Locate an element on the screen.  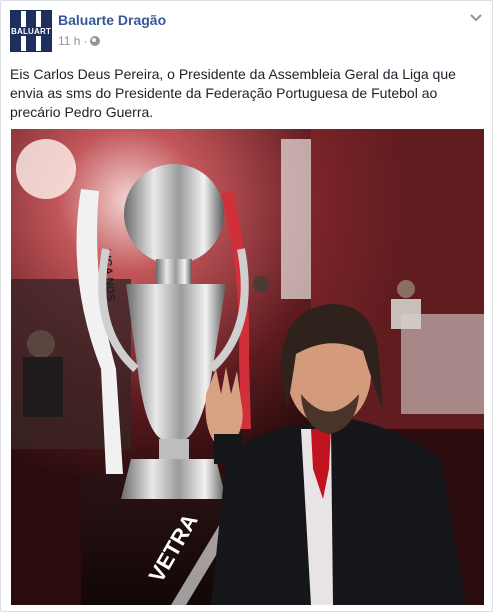
chevron-down-icon is located at coordinates (476, 18).